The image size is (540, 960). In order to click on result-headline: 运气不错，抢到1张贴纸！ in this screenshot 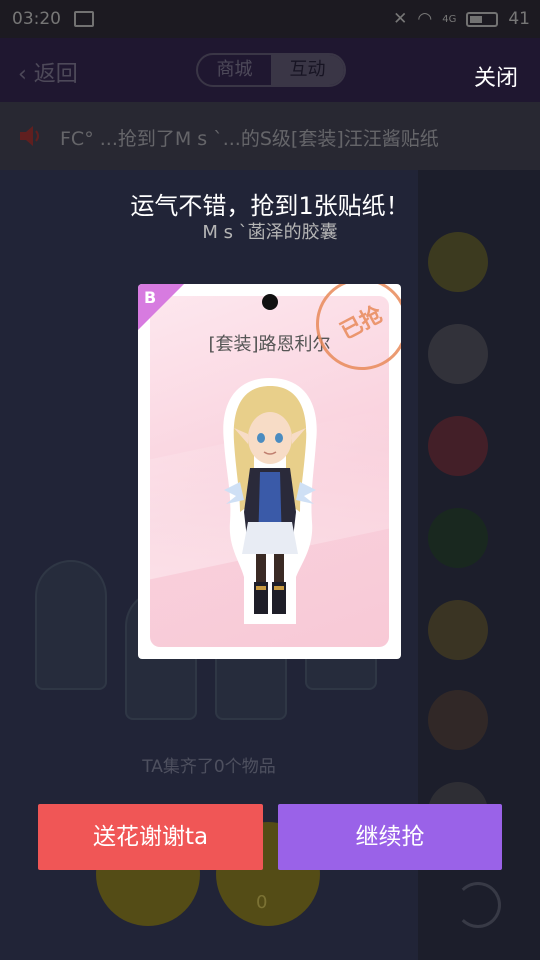, I will do `click(270, 206)`.